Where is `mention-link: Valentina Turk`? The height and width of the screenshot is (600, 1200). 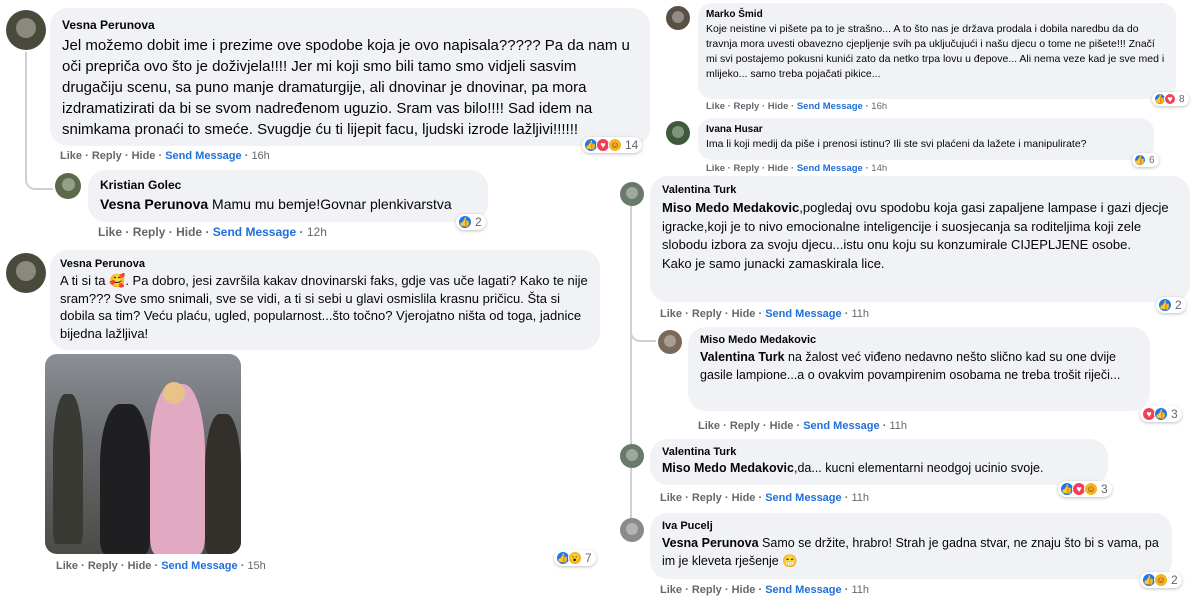 mention-link: Valentina Turk is located at coordinates (742, 357).